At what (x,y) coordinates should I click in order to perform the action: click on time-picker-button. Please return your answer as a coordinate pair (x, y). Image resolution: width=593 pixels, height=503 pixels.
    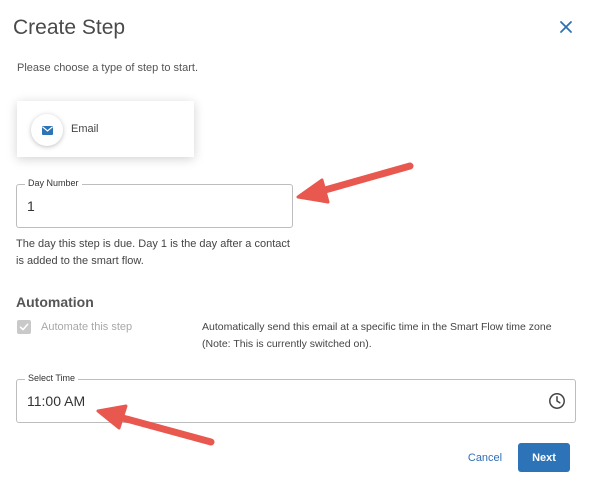
    Looking at the image, I should click on (557, 401).